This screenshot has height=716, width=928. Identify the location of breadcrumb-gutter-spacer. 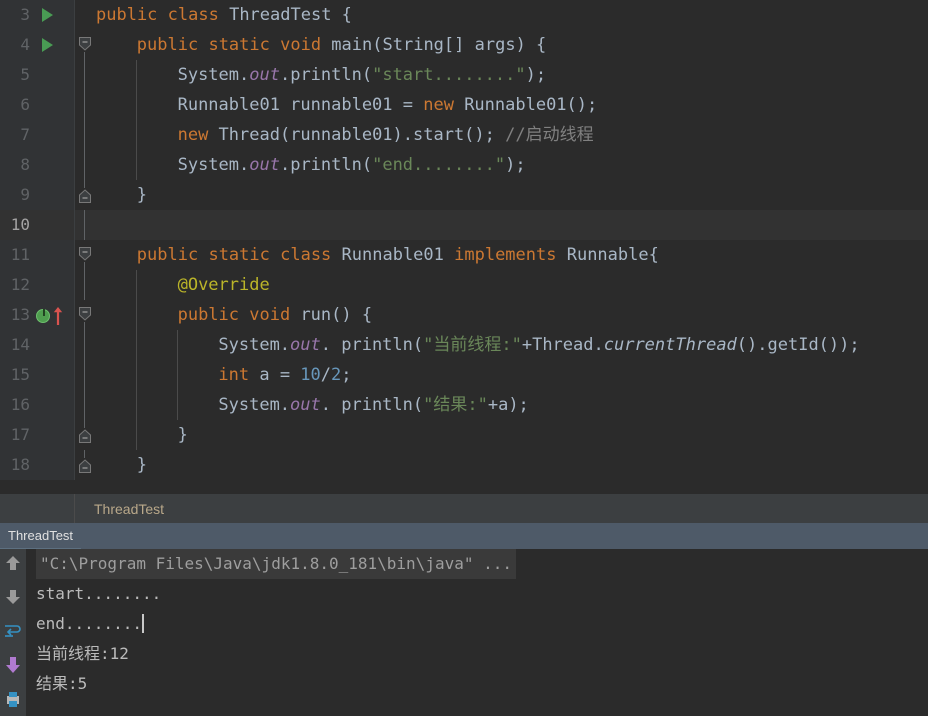
(37, 509).